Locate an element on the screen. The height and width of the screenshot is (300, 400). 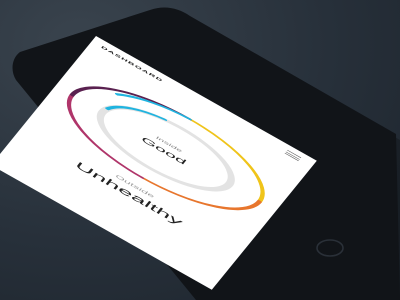
hamburger-menu-icon is located at coordinates (293, 156).